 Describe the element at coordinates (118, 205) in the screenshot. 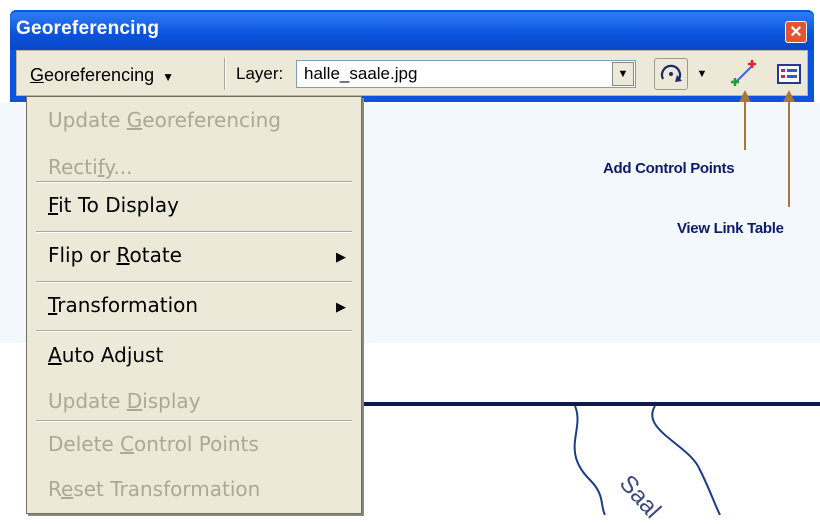

I see `menu-item-label: it To Display` at that location.